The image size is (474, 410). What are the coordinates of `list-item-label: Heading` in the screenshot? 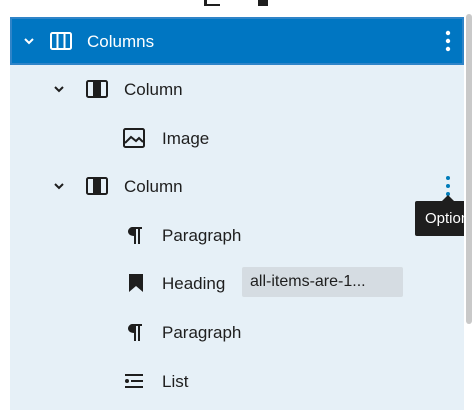 It's located at (194, 283).